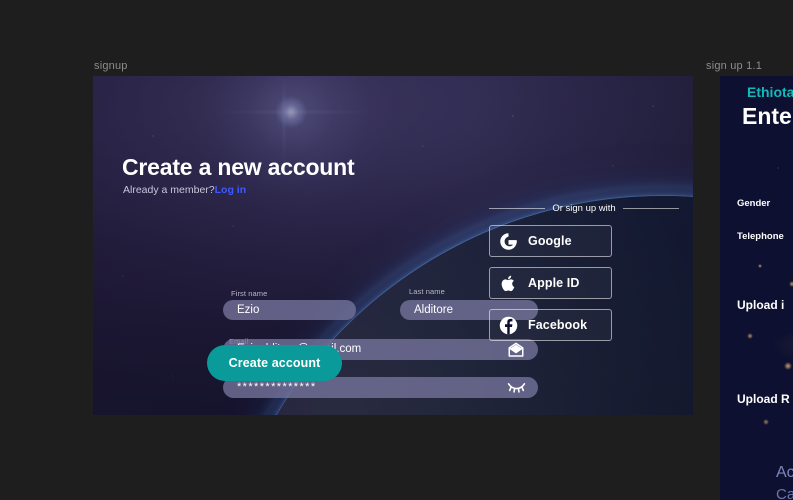 This screenshot has height=500, width=793. I want to click on member-prompt-text: Already a member?, so click(169, 190).